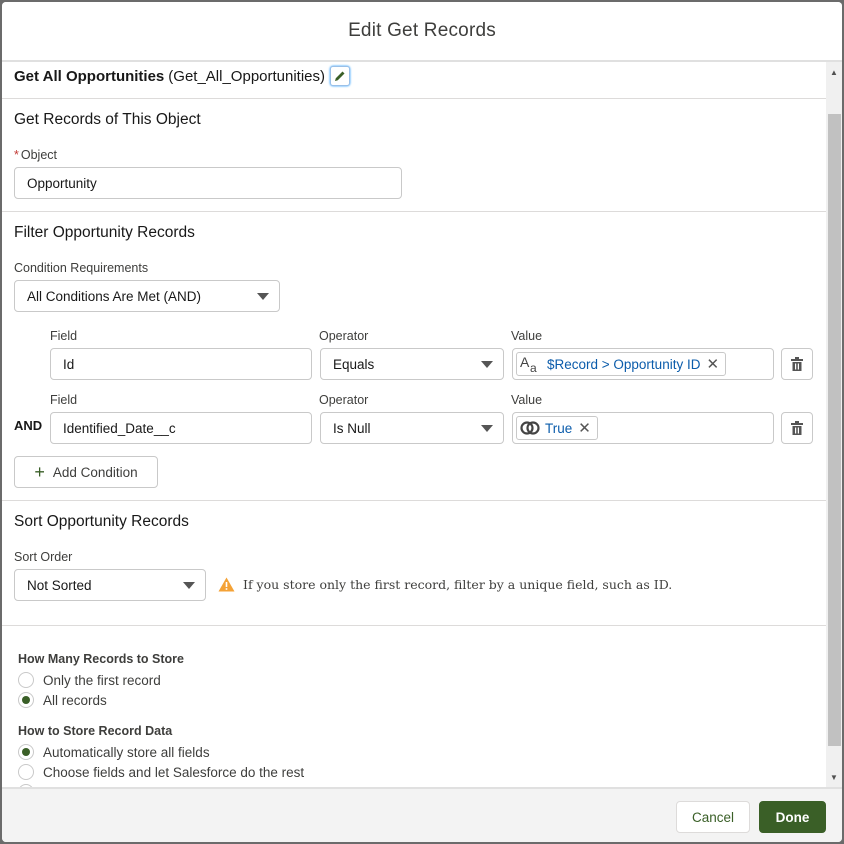 This screenshot has width=844, height=844. I want to click on field-value: Id, so click(69, 364).